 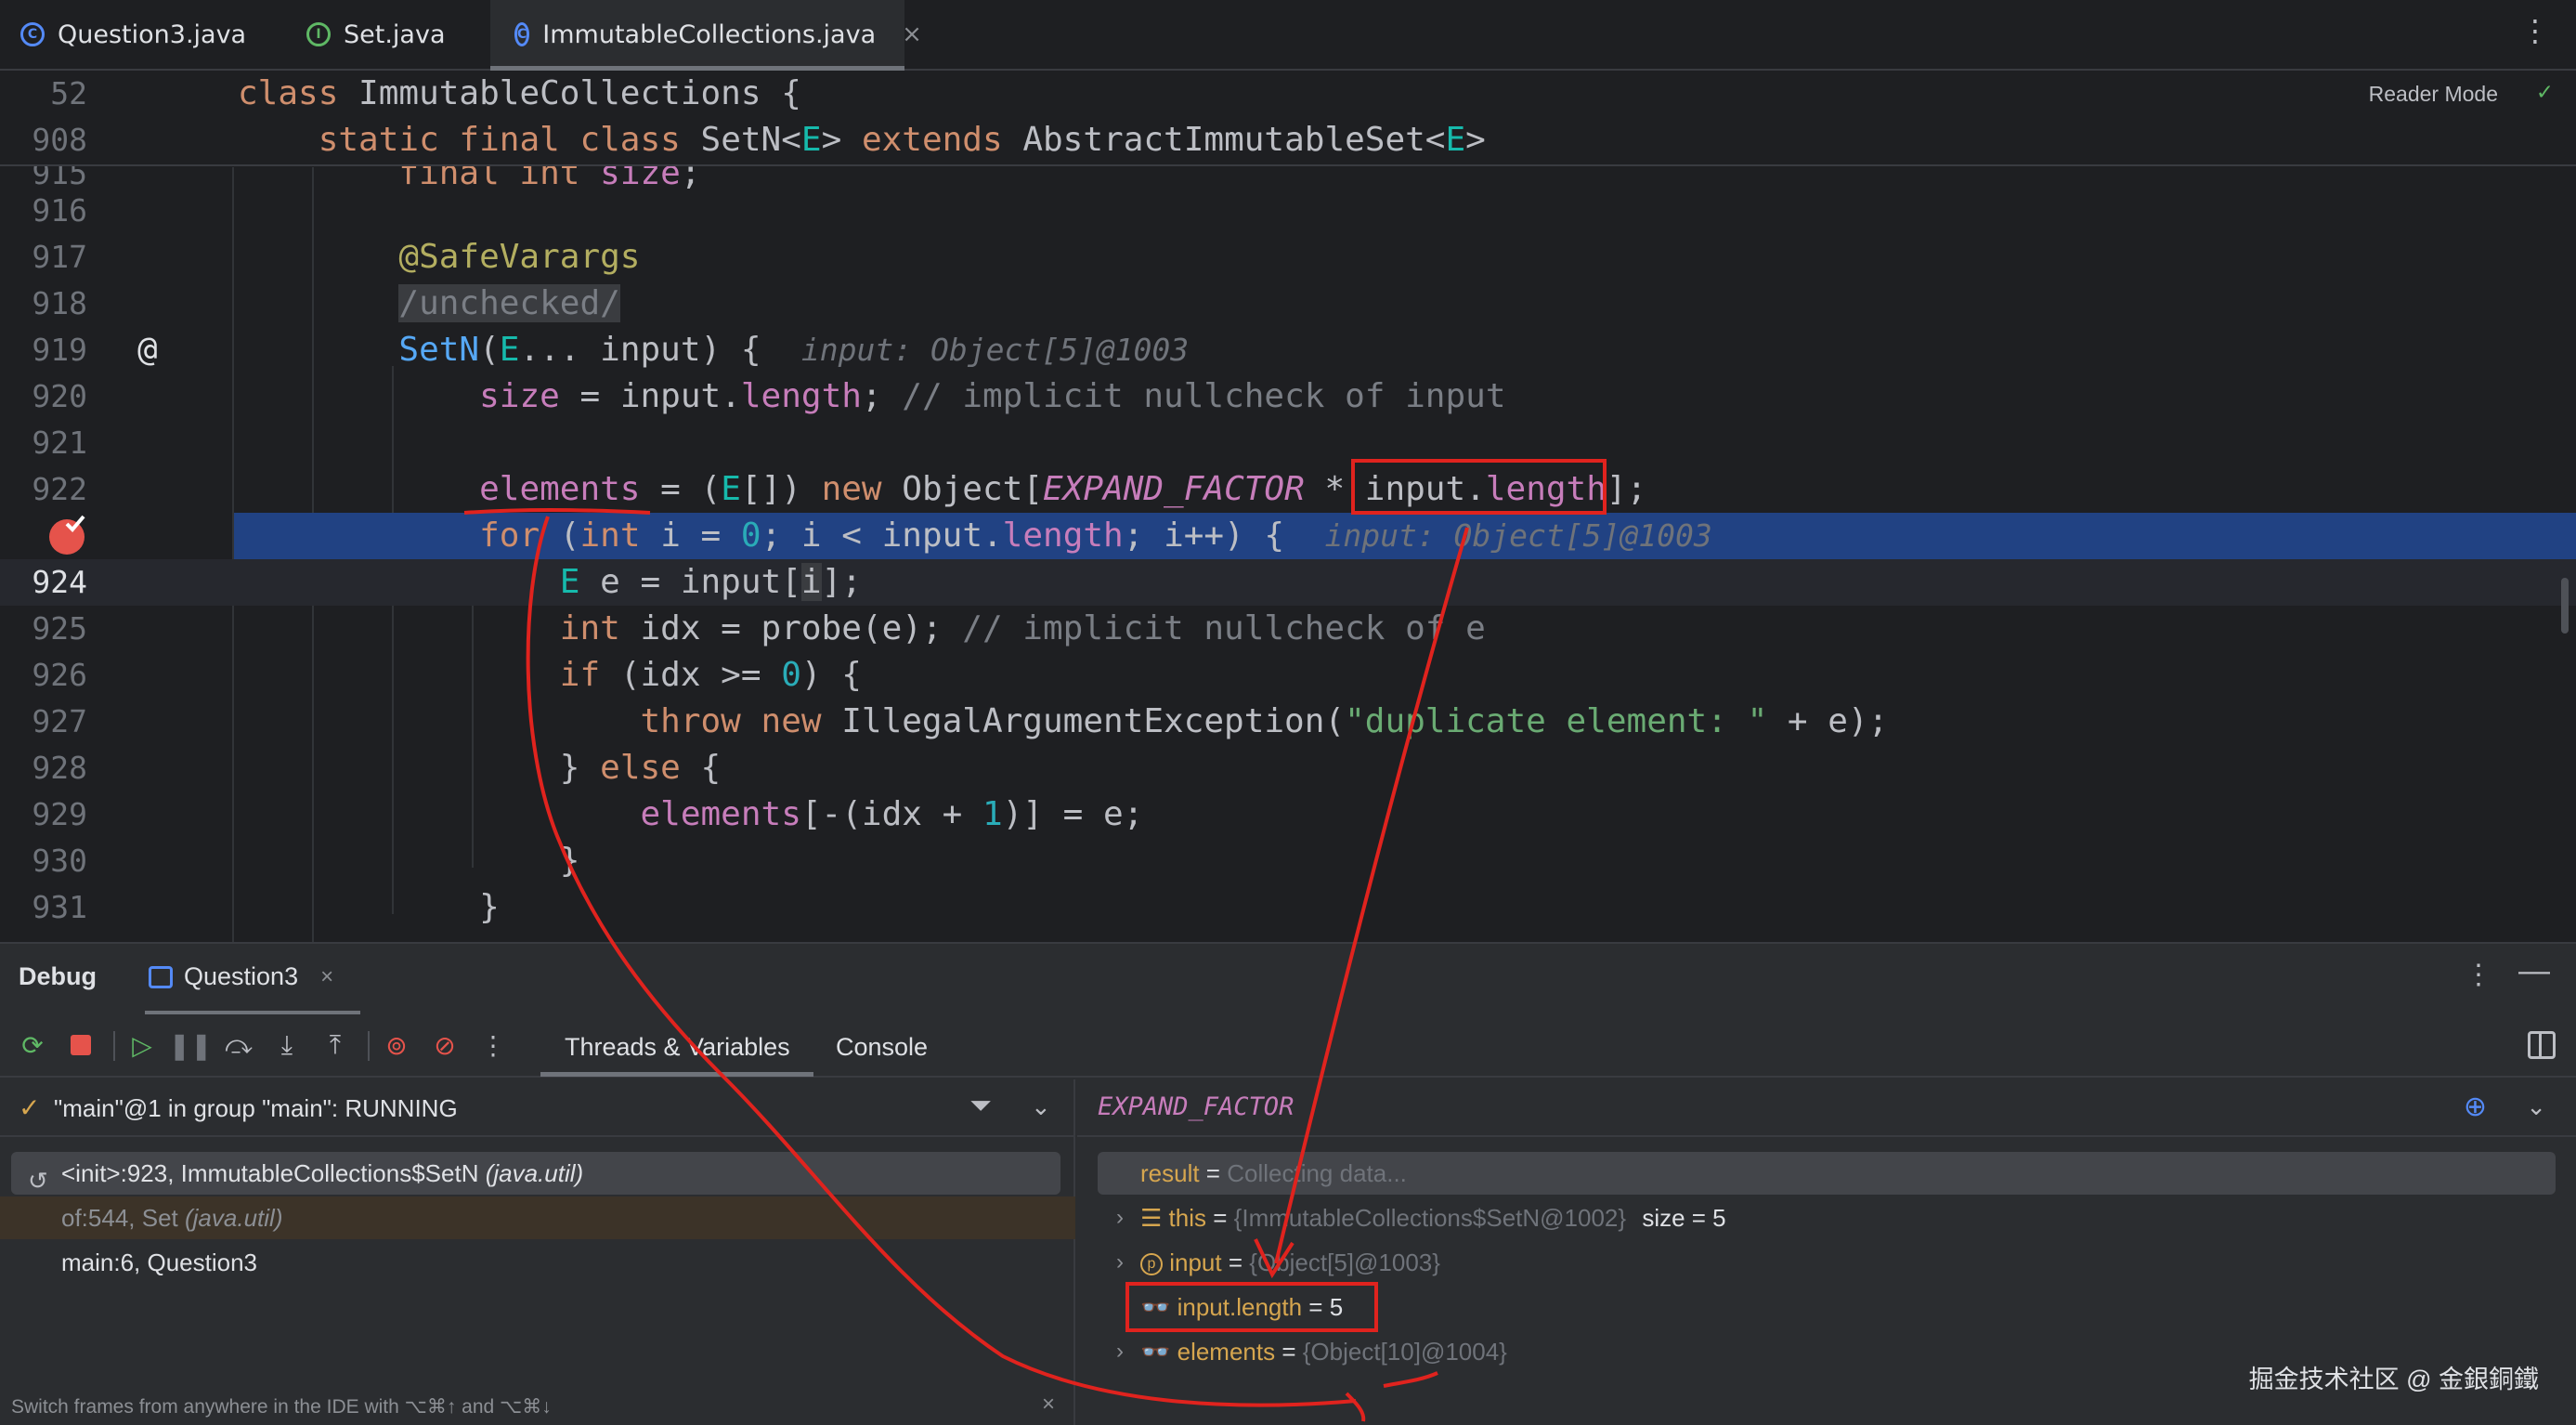 What do you see at coordinates (1288, 211) in the screenshot?
I see `code-line: 916` at bounding box center [1288, 211].